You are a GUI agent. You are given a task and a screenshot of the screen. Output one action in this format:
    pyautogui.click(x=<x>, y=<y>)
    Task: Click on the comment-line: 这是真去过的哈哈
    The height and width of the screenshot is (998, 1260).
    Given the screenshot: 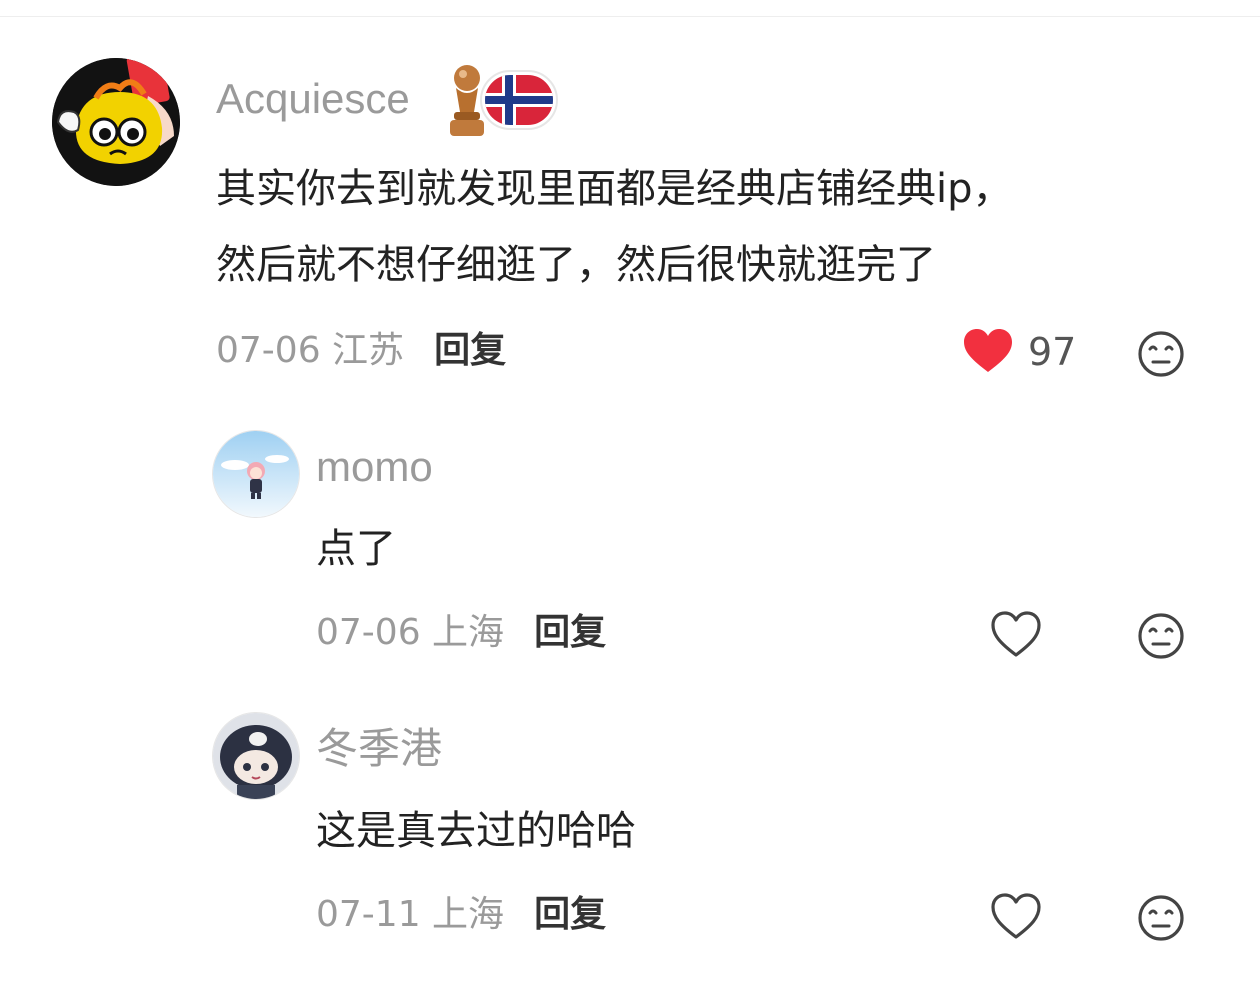 What is the action you would take?
    pyautogui.click(x=476, y=831)
    